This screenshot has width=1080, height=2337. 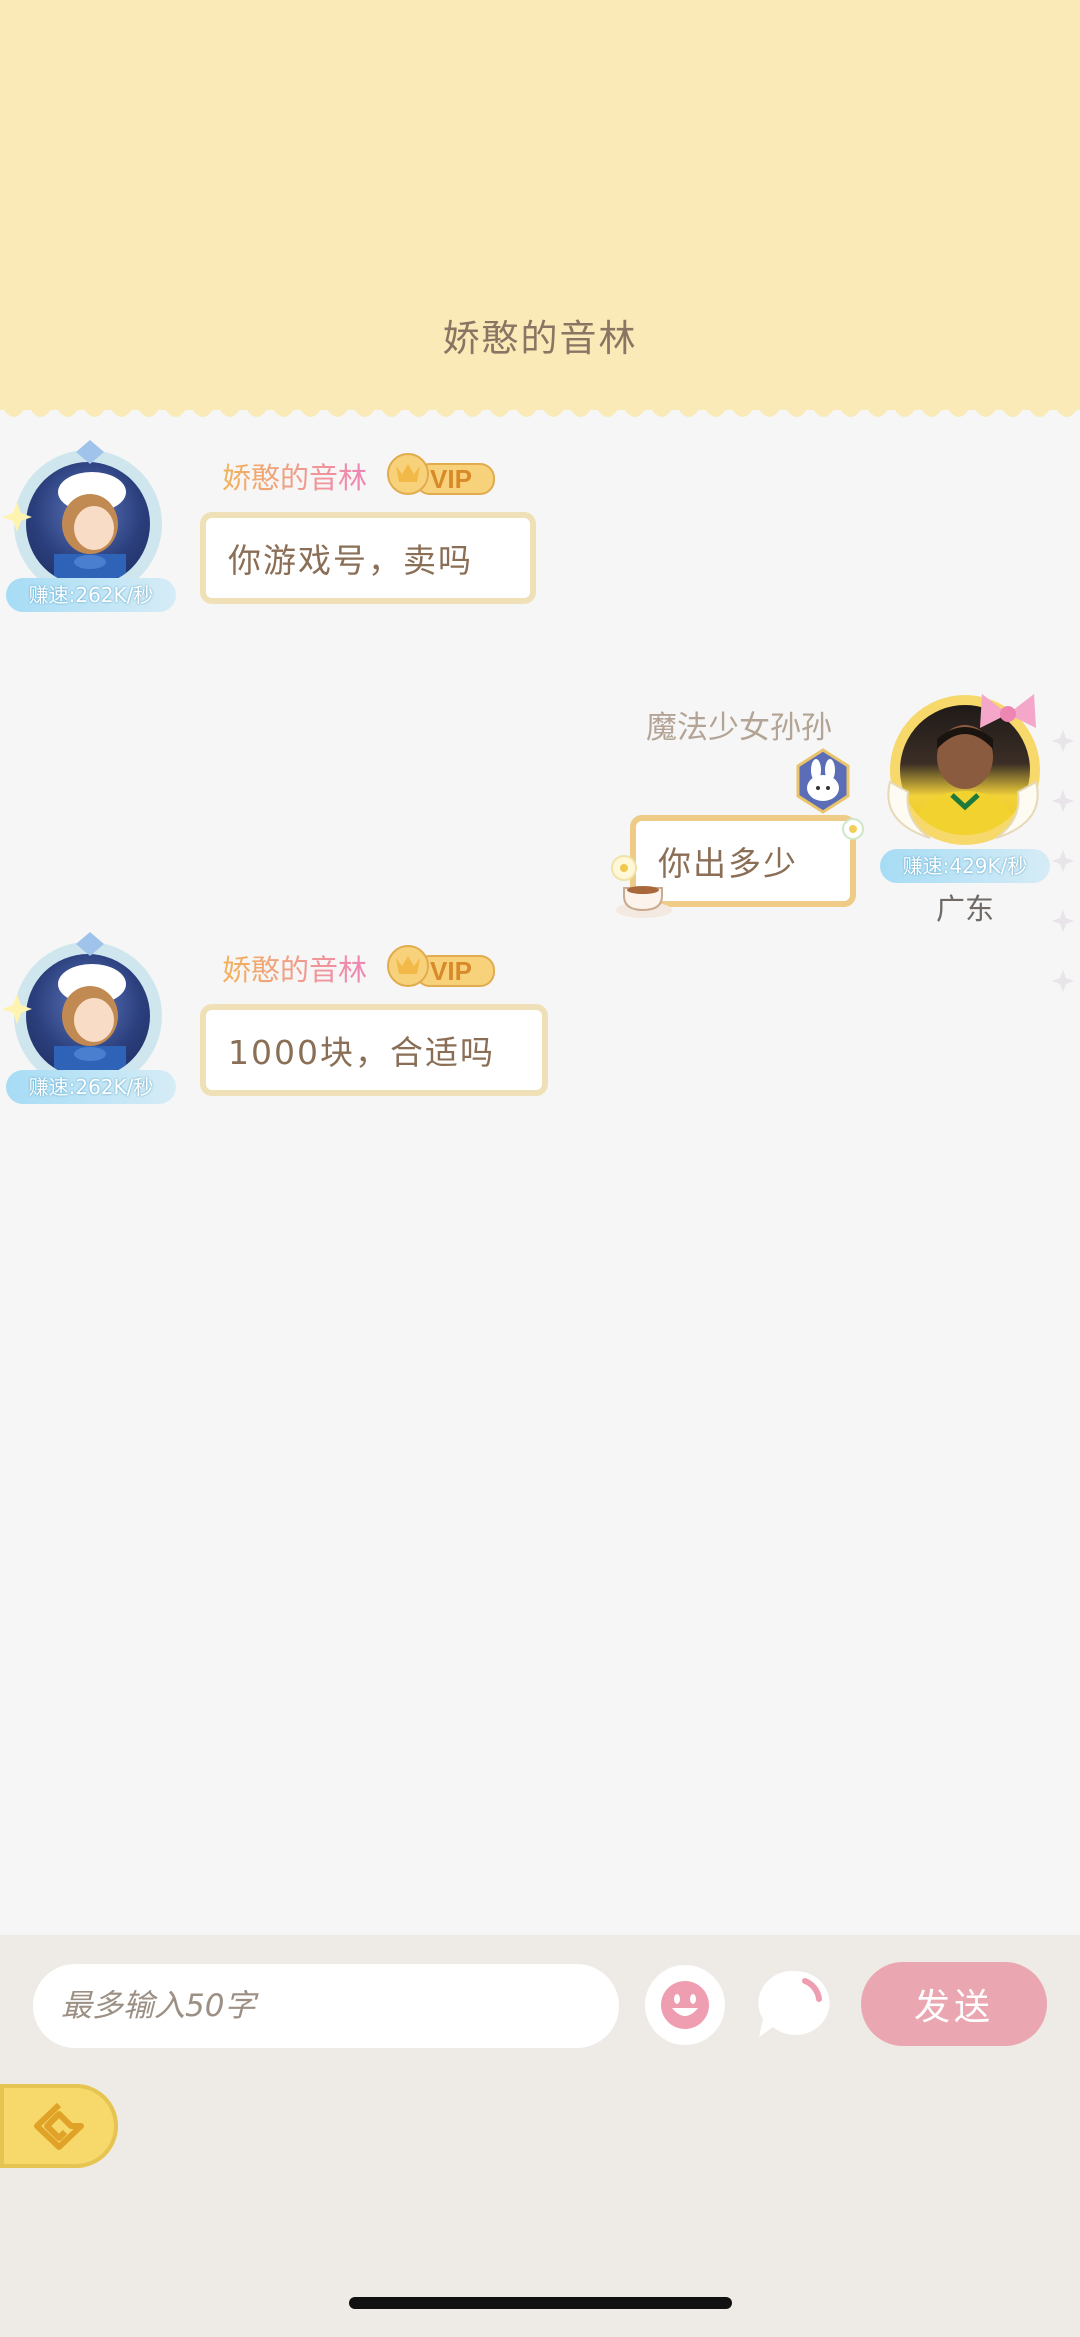 What do you see at coordinates (853, 829) in the screenshot?
I see `flower-icon` at bounding box center [853, 829].